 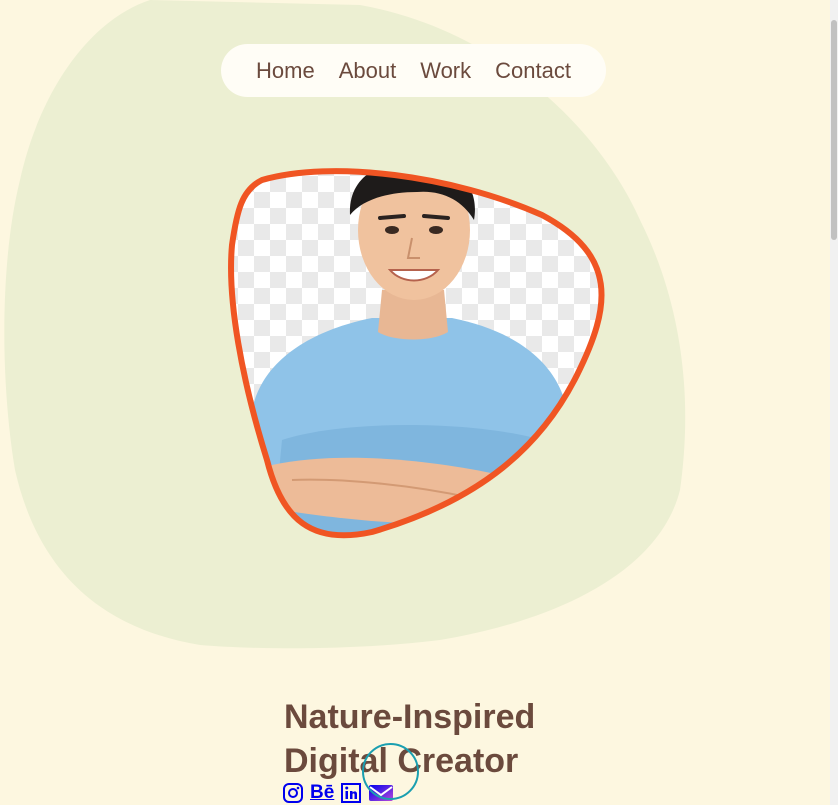 I want to click on scrollbar-thumb, so click(x=834, y=130).